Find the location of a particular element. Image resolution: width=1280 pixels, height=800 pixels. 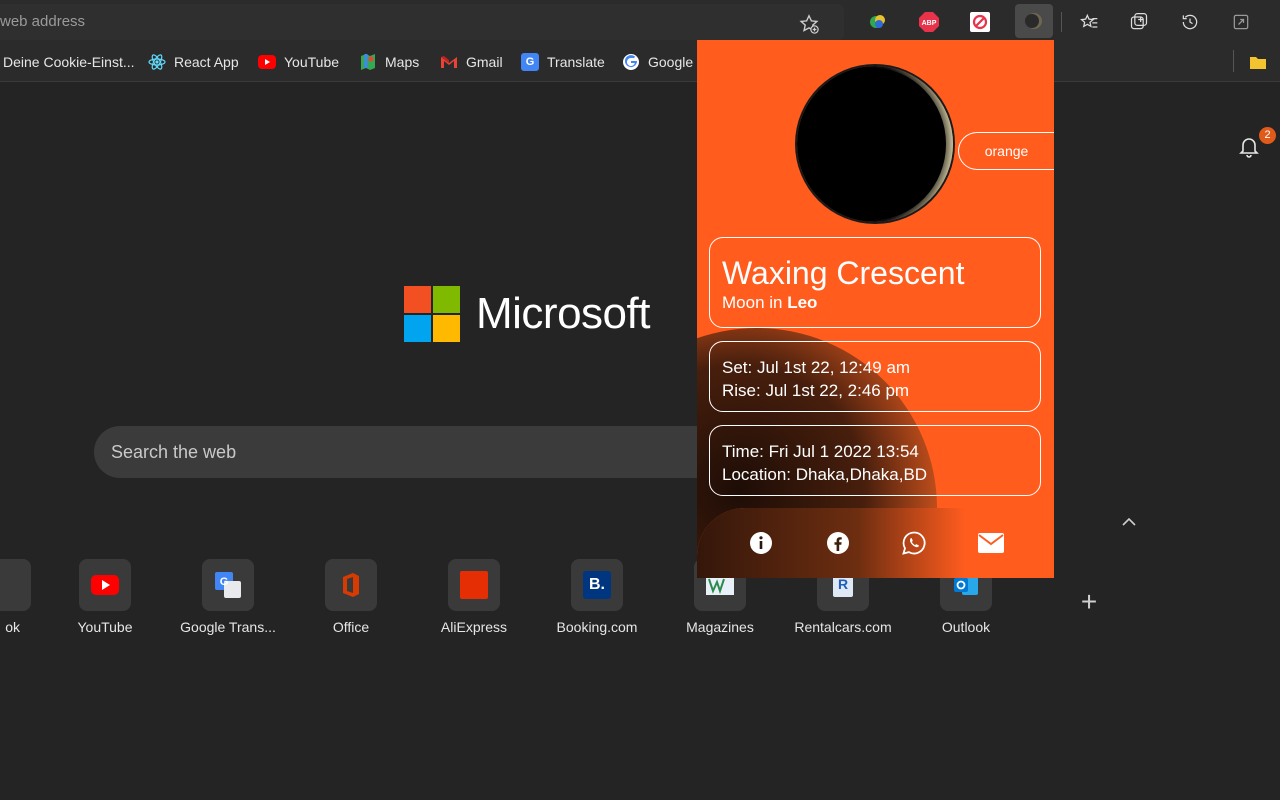

booking-icon: B. is located at coordinates (597, 585).